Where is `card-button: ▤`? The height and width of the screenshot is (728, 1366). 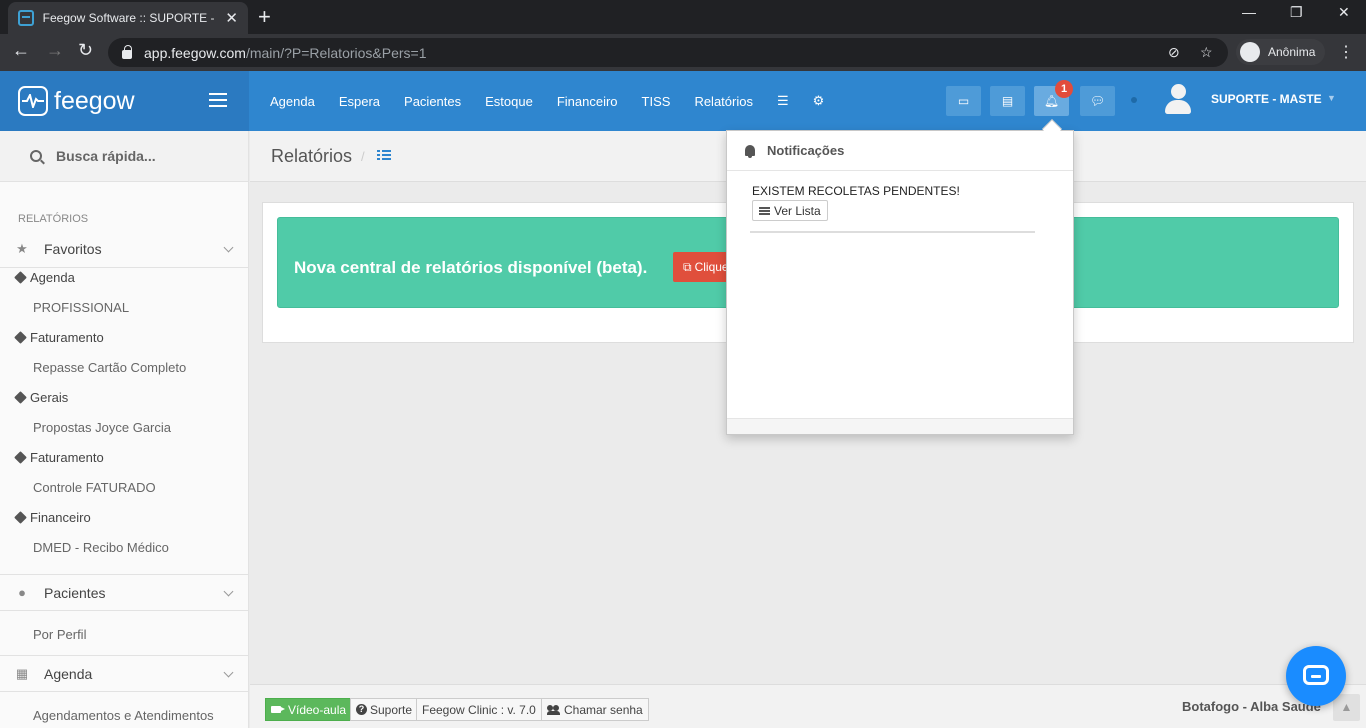 card-button: ▤ is located at coordinates (1007, 101).